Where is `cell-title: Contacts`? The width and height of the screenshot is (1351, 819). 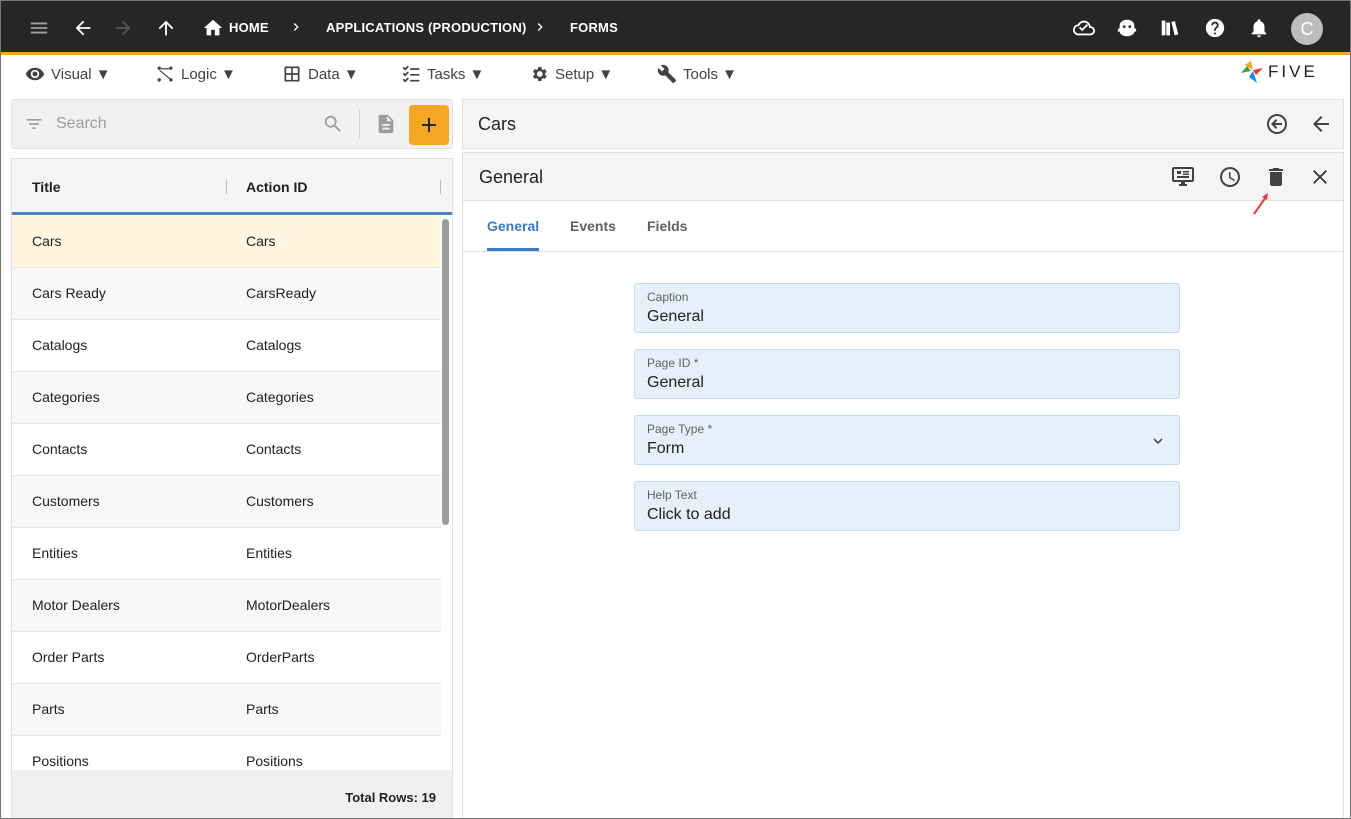 cell-title: Contacts is located at coordinates (60, 449).